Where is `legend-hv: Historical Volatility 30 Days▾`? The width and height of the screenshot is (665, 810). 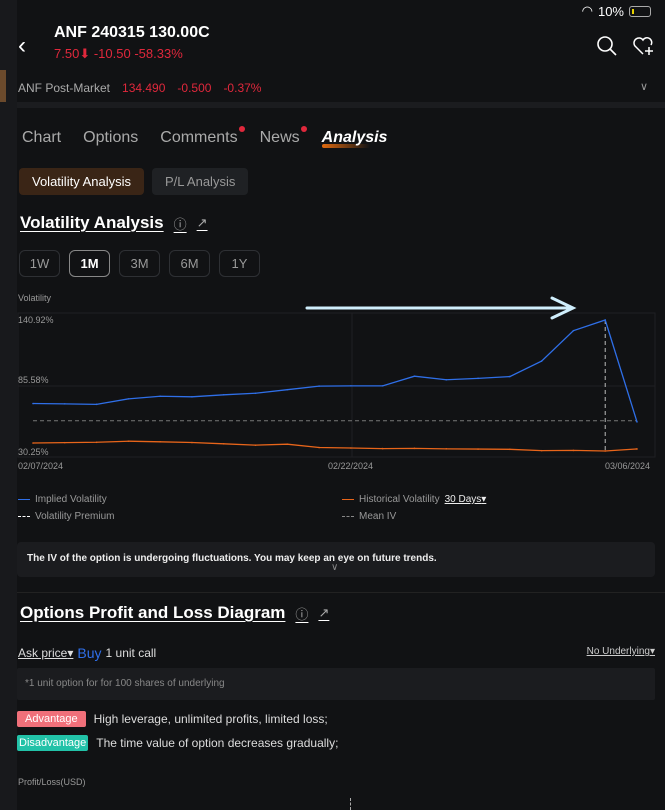 legend-hv: Historical Volatility 30 Days▾ is located at coordinates (414, 499).